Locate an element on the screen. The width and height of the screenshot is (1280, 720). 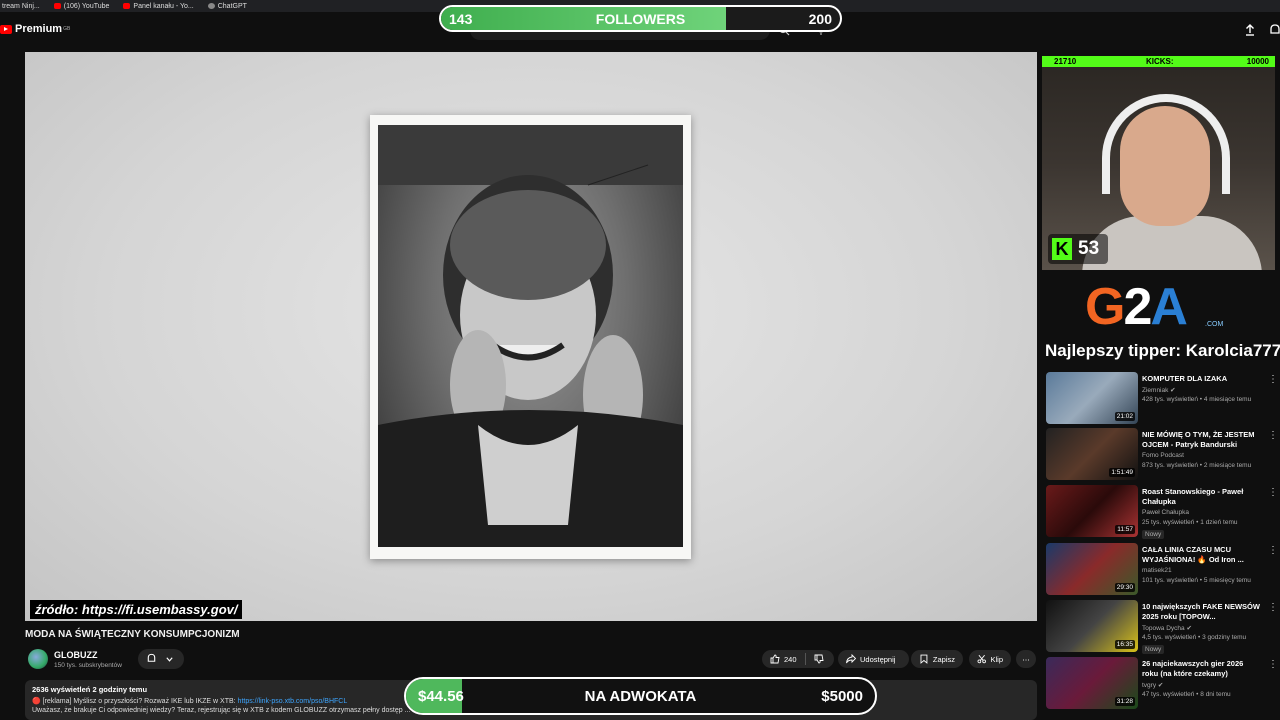
bookmark-youtube: (106) YouTube is located at coordinates (81, 6).